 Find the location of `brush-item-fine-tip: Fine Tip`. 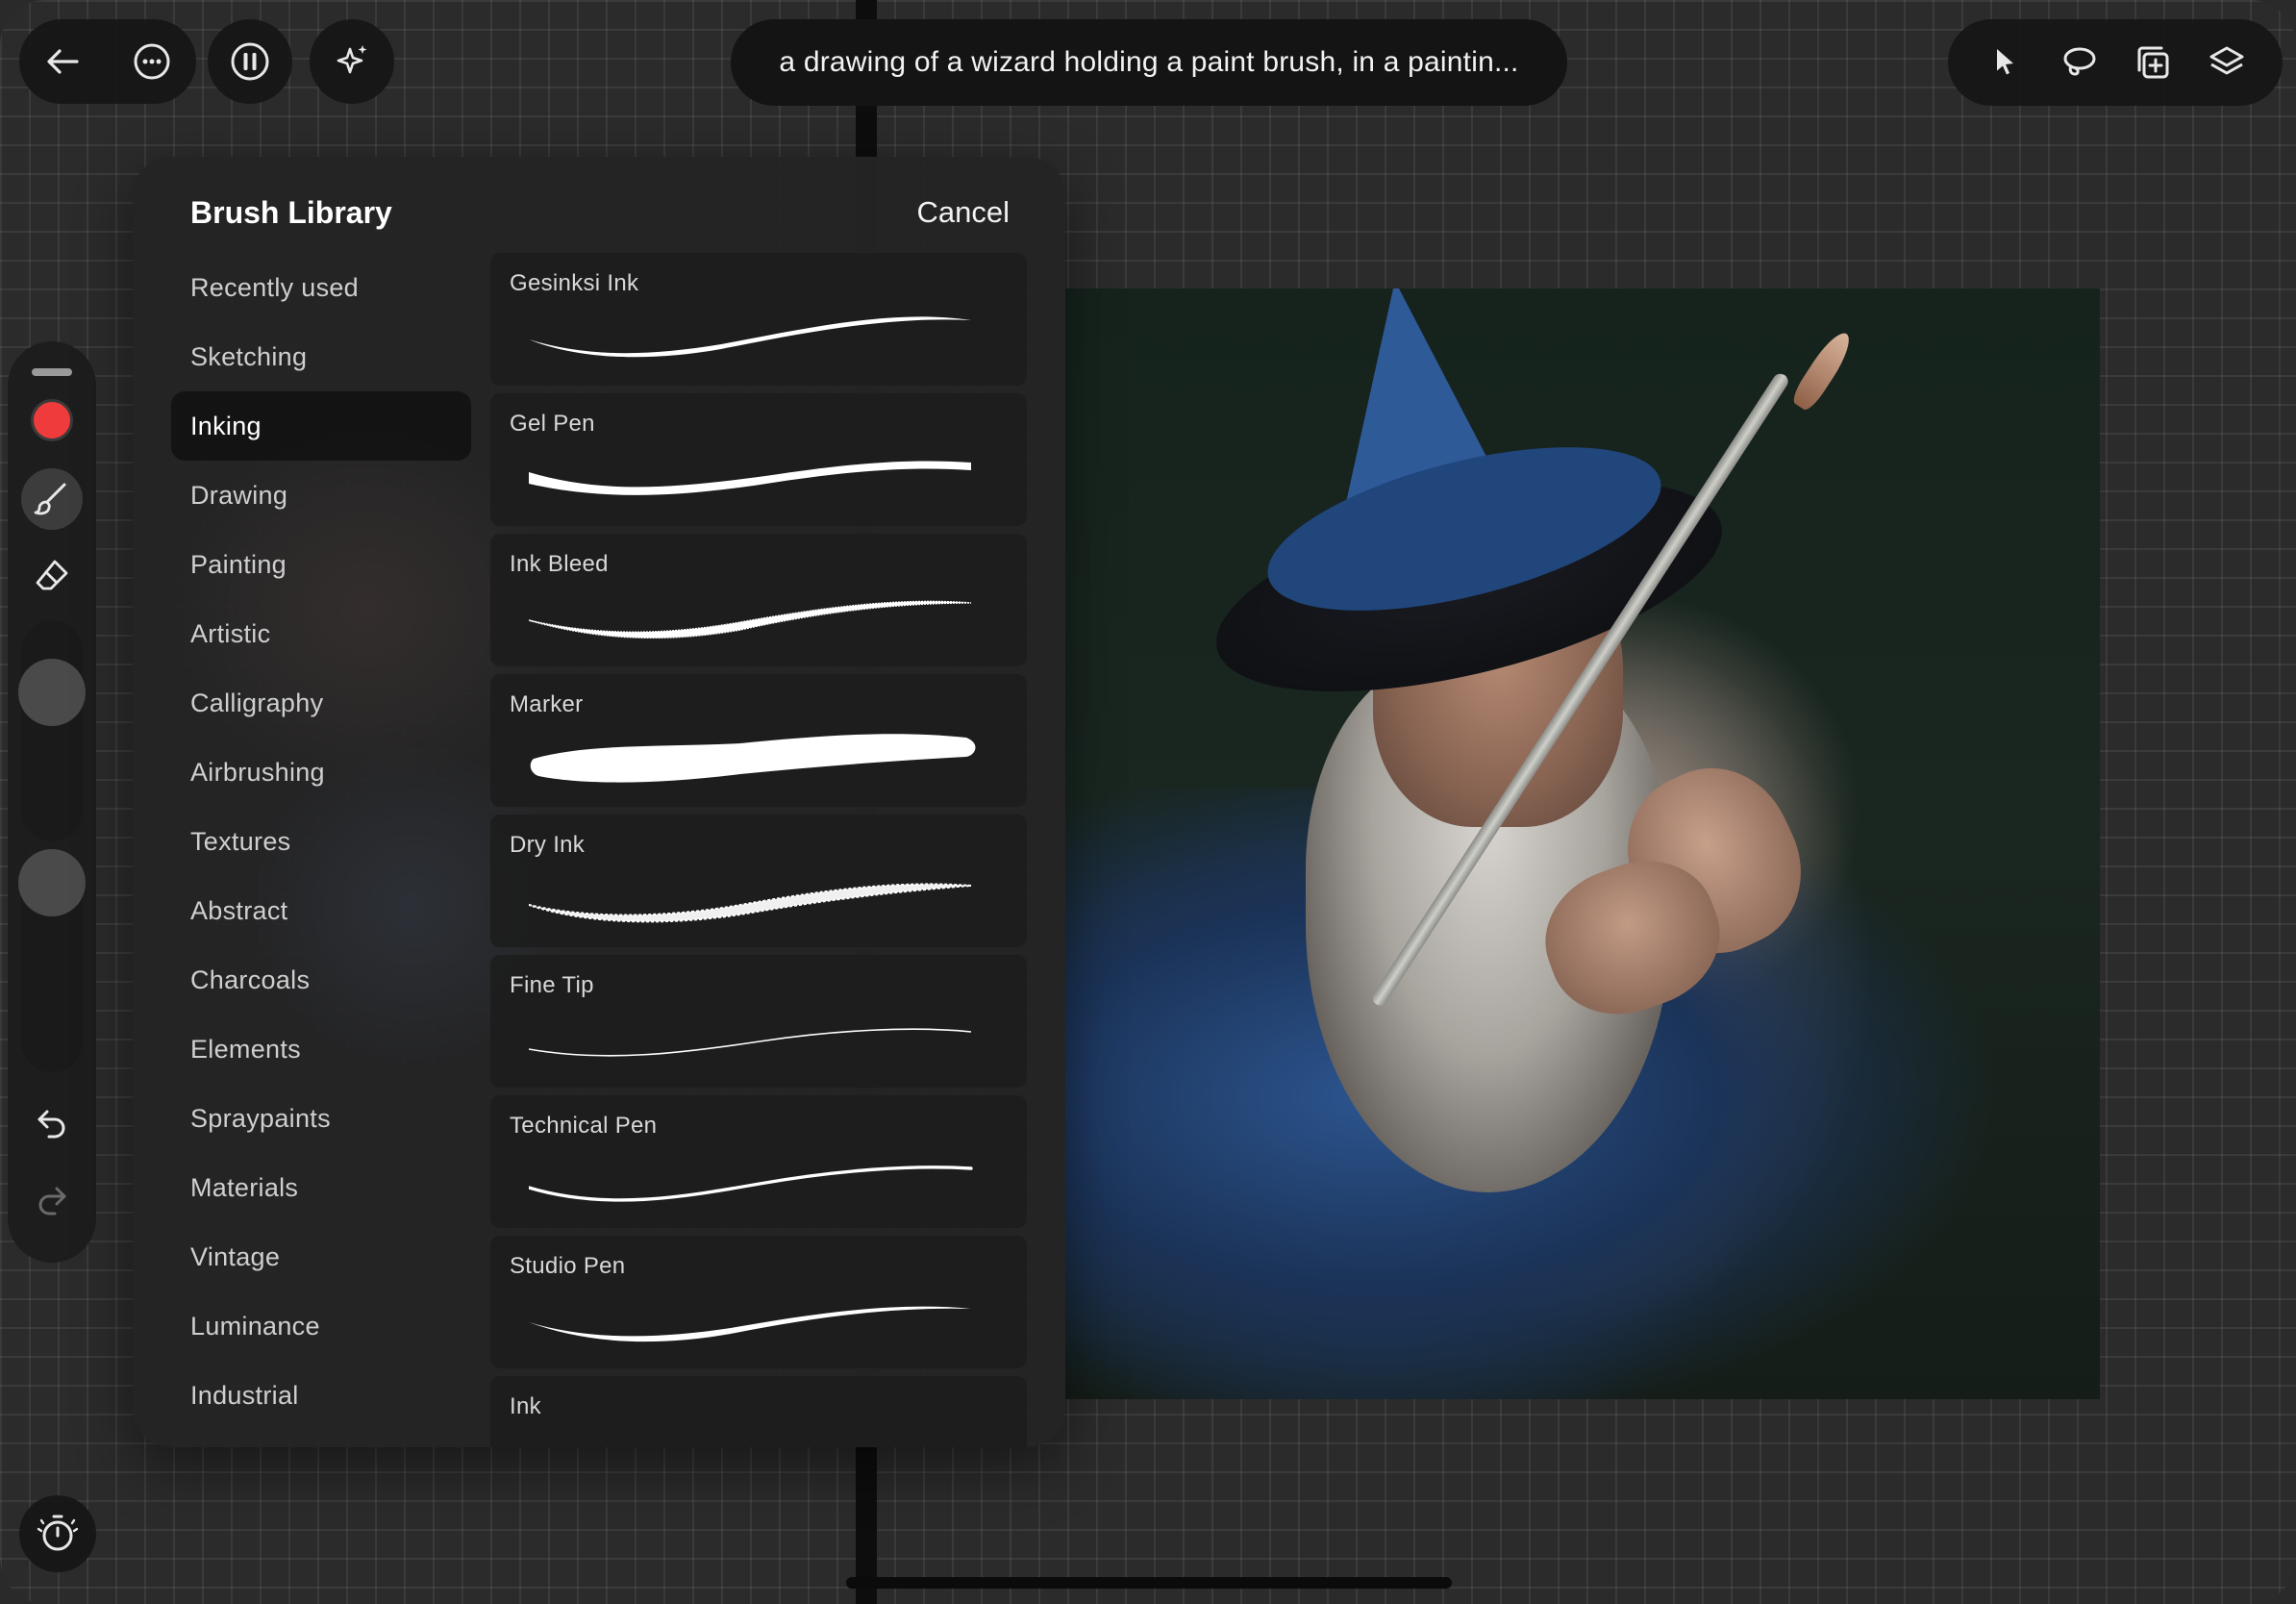

brush-item-fine-tip: Fine Tip is located at coordinates (758, 1021).